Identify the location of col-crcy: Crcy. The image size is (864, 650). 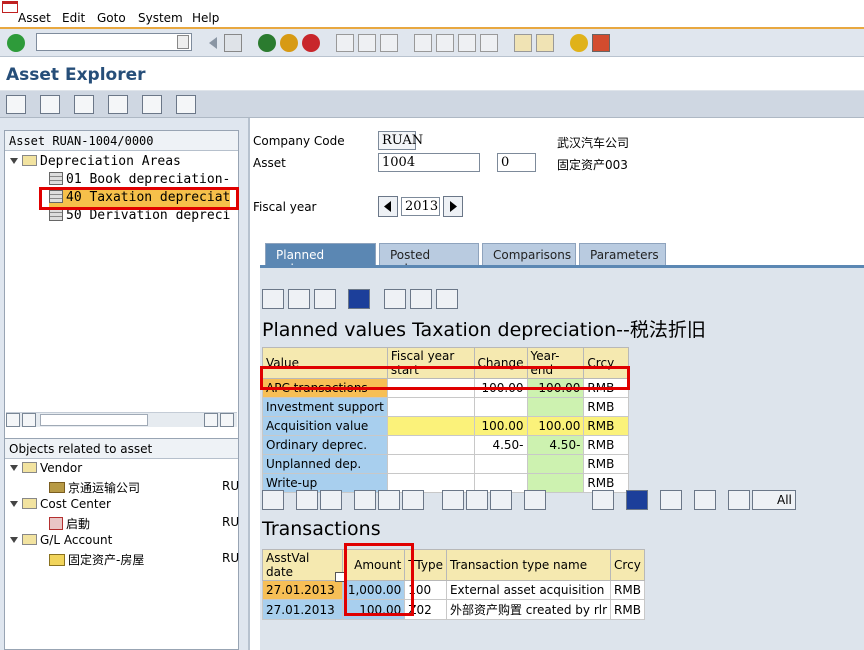
(627, 565).